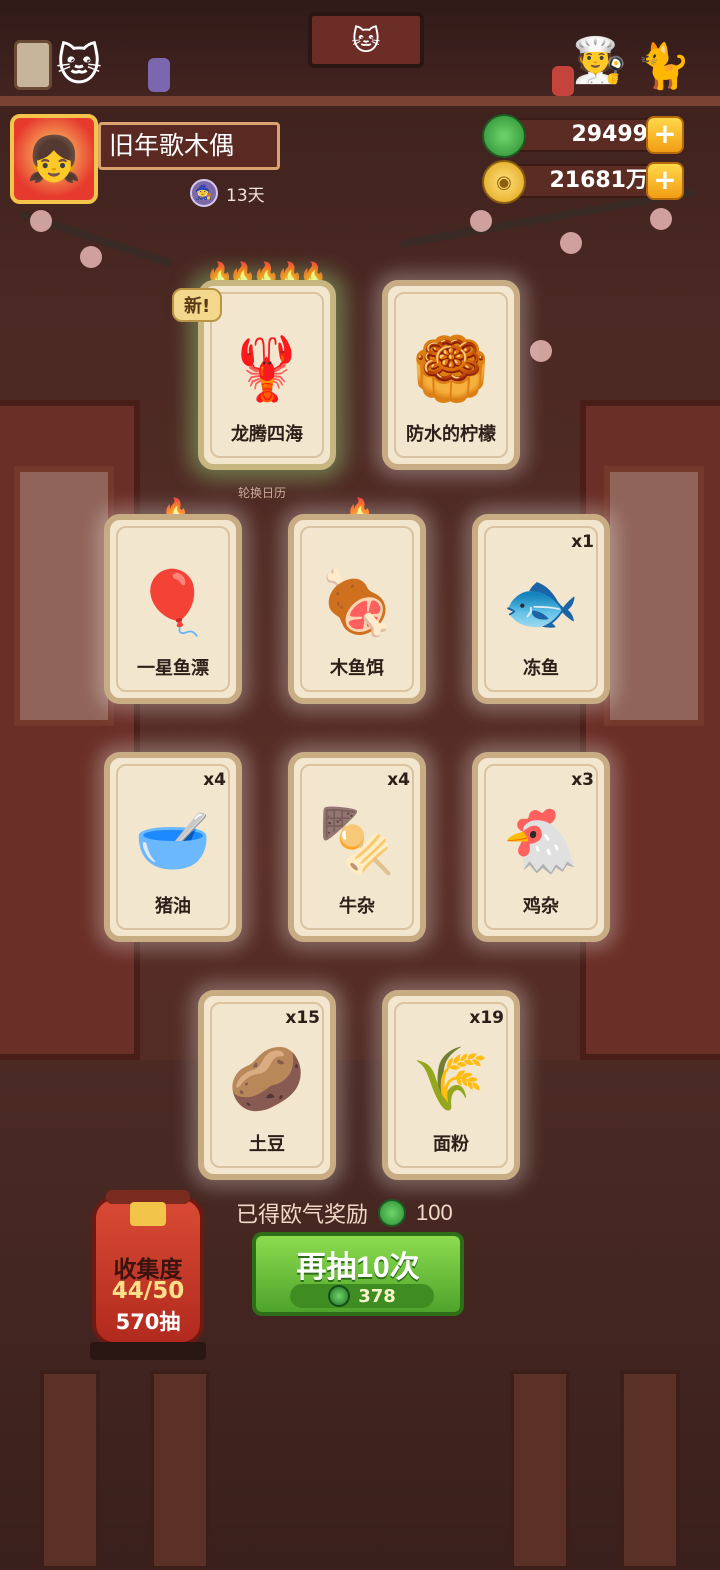 This screenshot has height=1570, width=720. Describe the element at coordinates (148, 1268) in the screenshot. I see `collection-lantern: 收集度 44/50 570抽` at that location.